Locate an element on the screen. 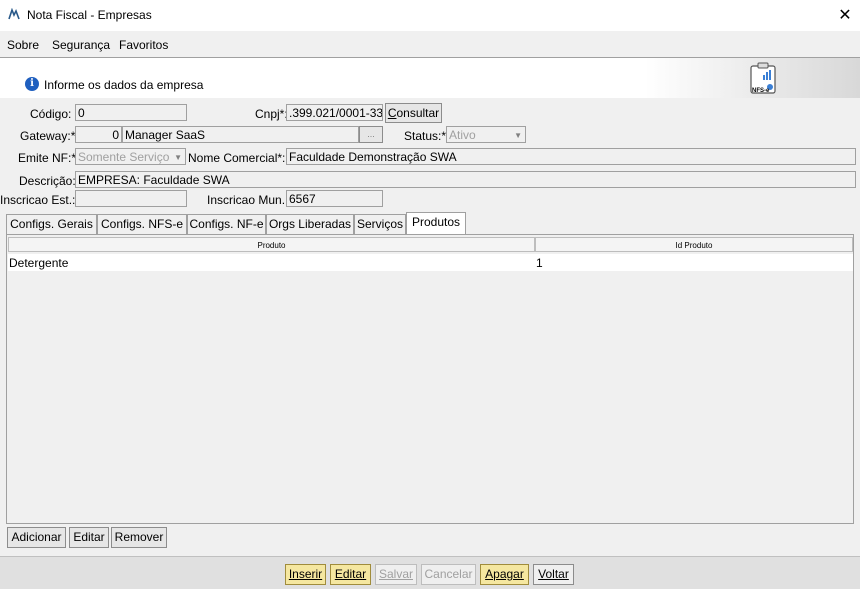 The width and height of the screenshot is (860, 589). descricao-label: Descrição: is located at coordinates (47, 181).